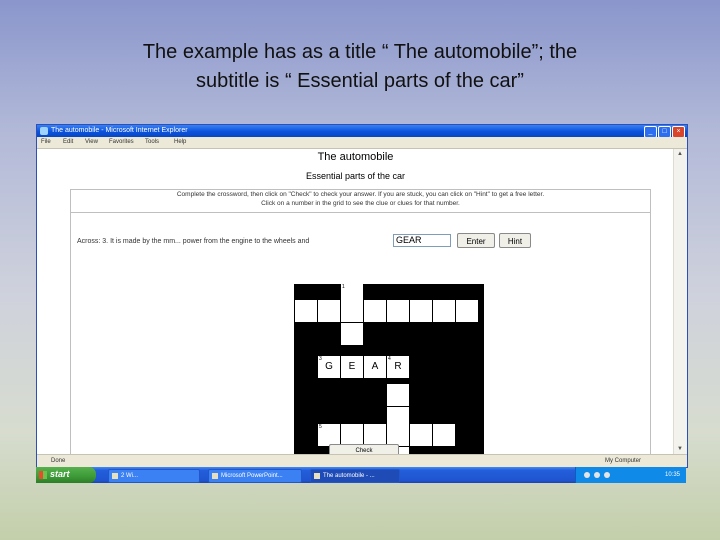  Describe the element at coordinates (362, 143) in the screenshot. I see `menu-bar: File Edit View Favorites Tools Help` at that location.